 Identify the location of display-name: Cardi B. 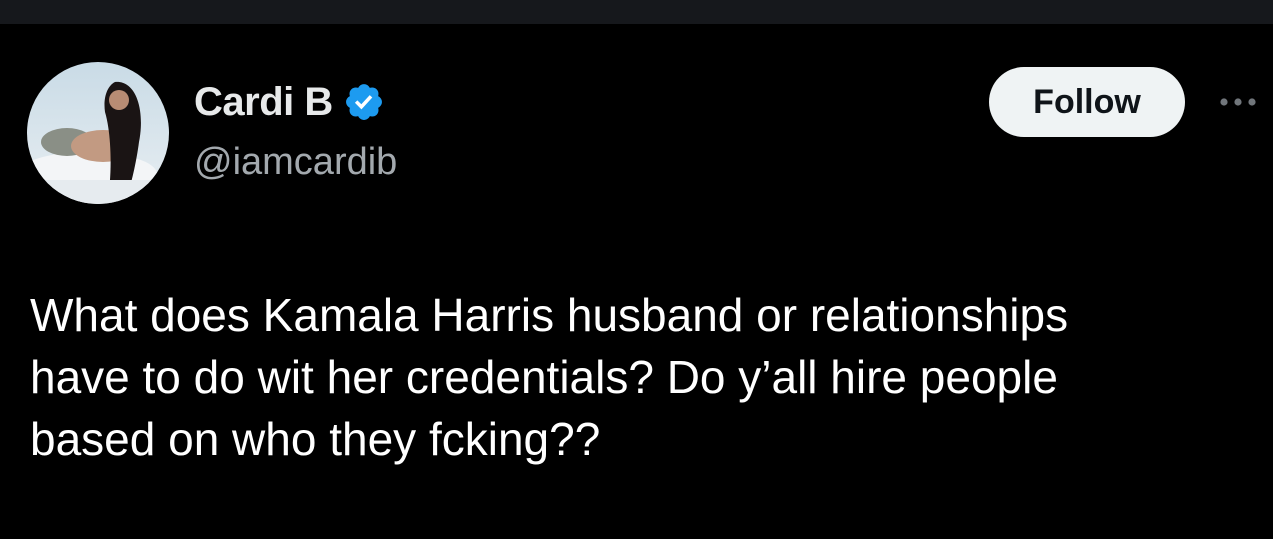
(263, 102).